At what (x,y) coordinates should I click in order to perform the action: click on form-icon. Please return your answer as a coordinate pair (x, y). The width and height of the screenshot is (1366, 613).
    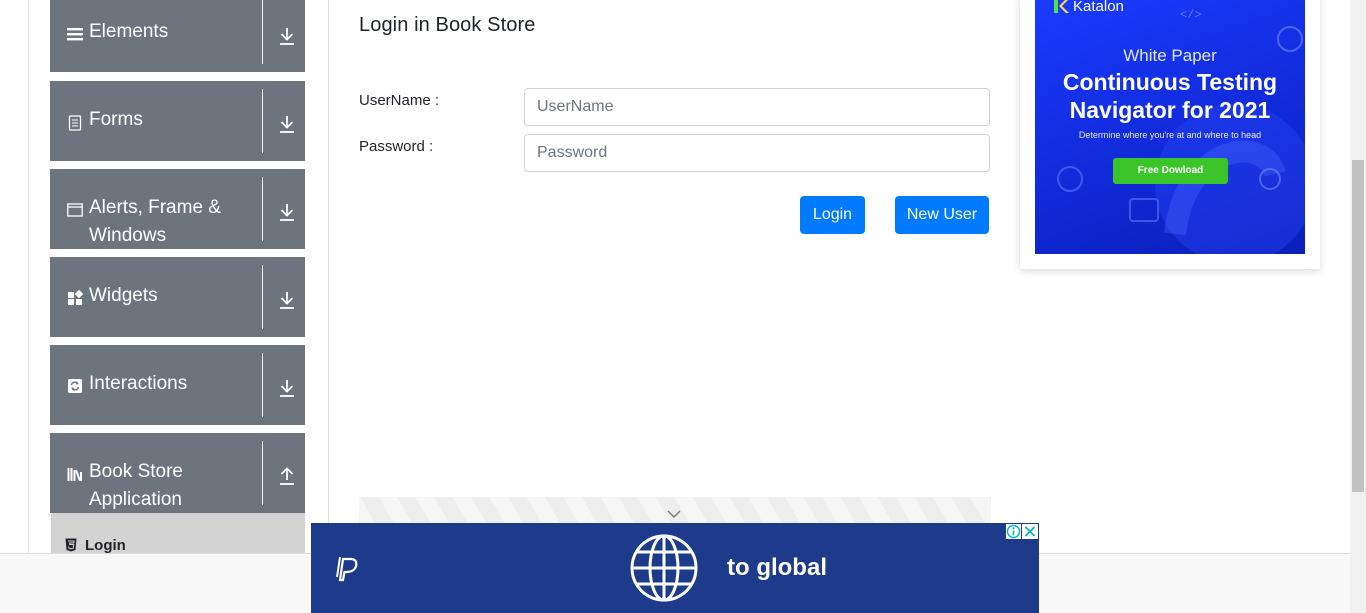
    Looking at the image, I should click on (75, 123).